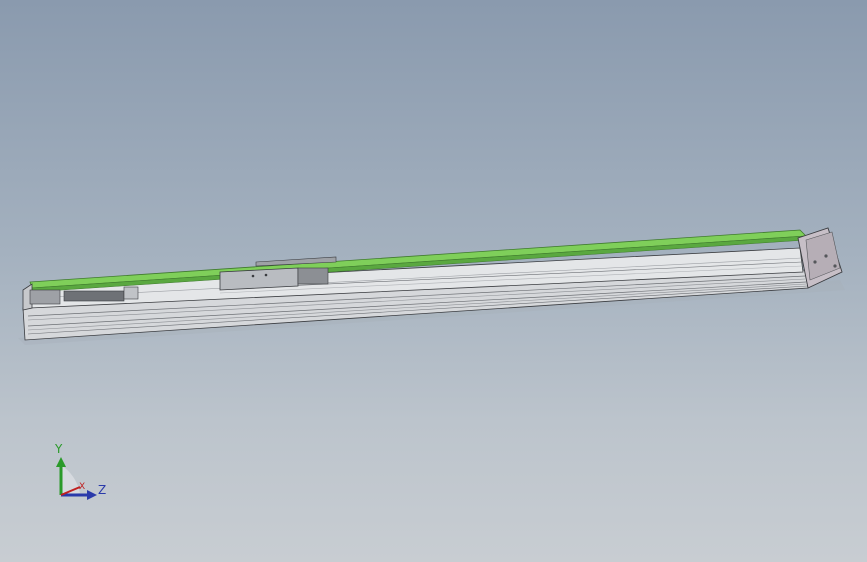 Image resolution: width=867 pixels, height=562 pixels. Describe the element at coordinates (92, 495) in the screenshot. I see `triad-z-arrow` at that location.